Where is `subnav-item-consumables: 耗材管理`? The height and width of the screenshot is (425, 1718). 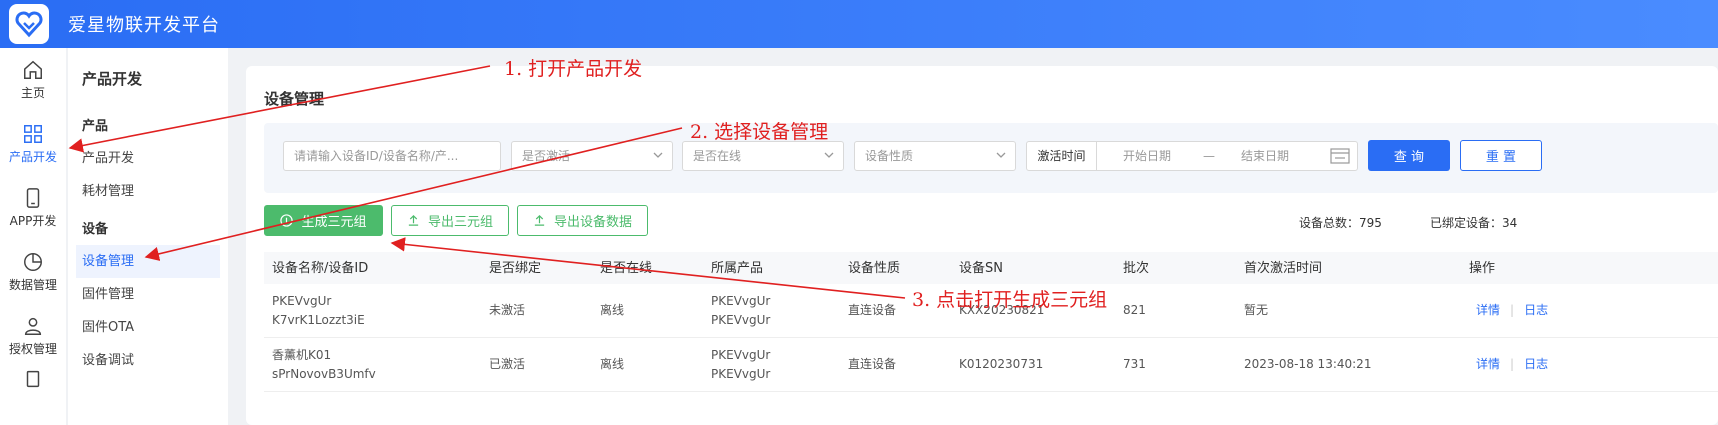
subnav-item-consumables: 耗材管理 is located at coordinates (148, 191).